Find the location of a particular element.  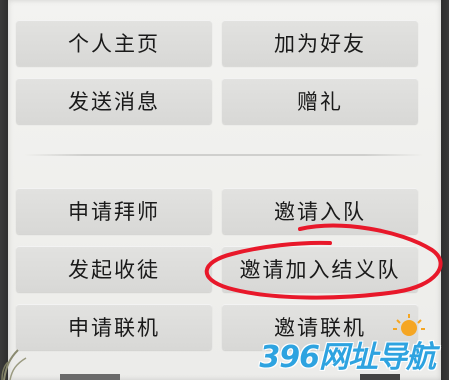

request-master-label: 申请拜师 is located at coordinates (114, 212).